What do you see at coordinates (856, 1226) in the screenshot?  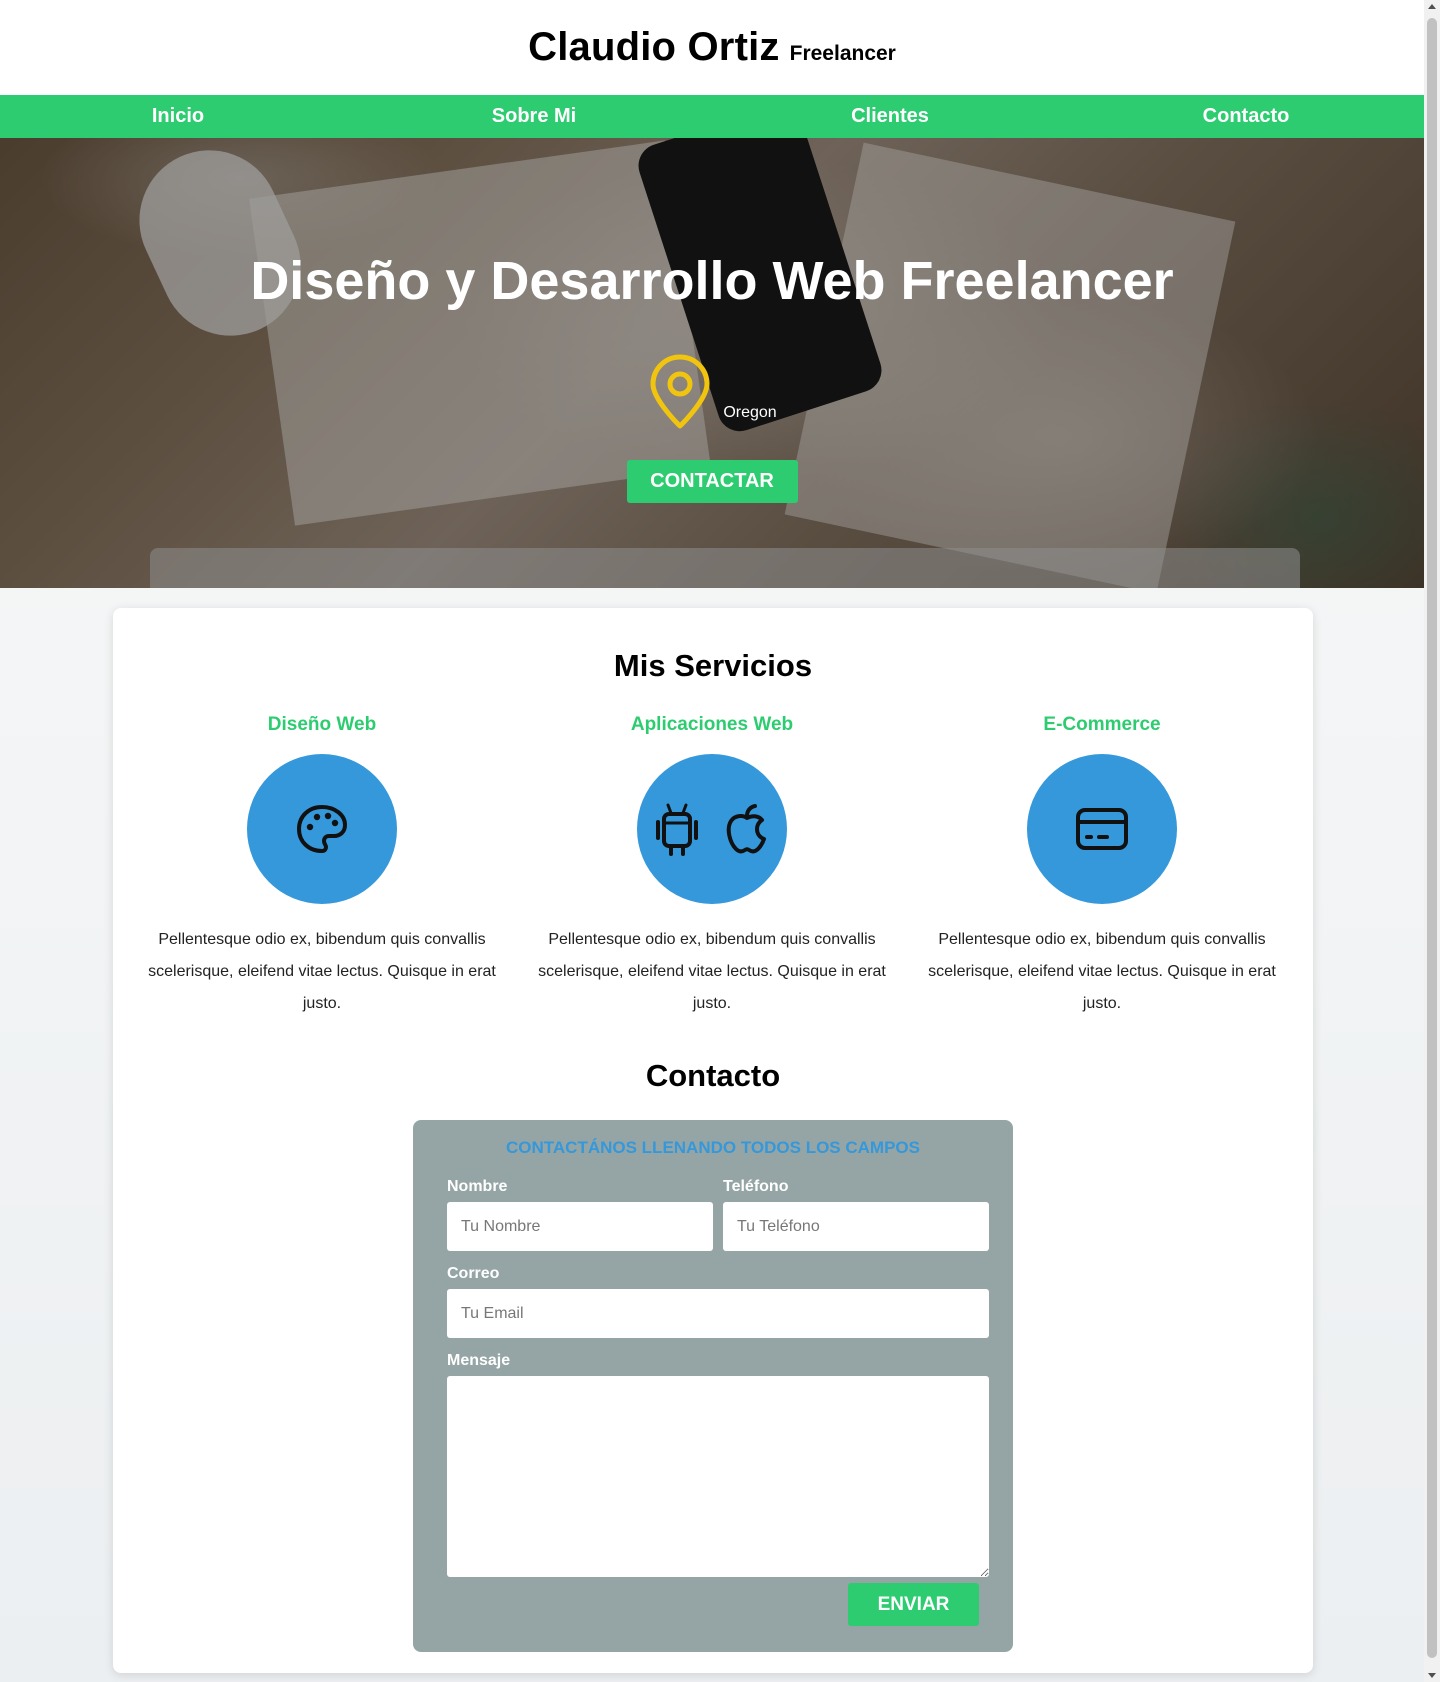 I see `telefono-input` at bounding box center [856, 1226].